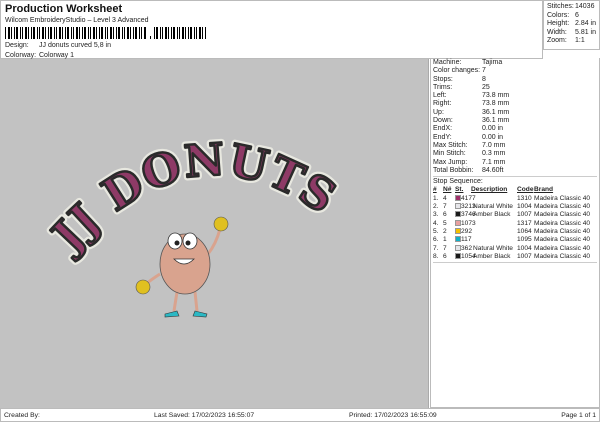 This screenshot has height=424, width=600. I want to click on stitch-count-cell: 117, so click(463, 240).